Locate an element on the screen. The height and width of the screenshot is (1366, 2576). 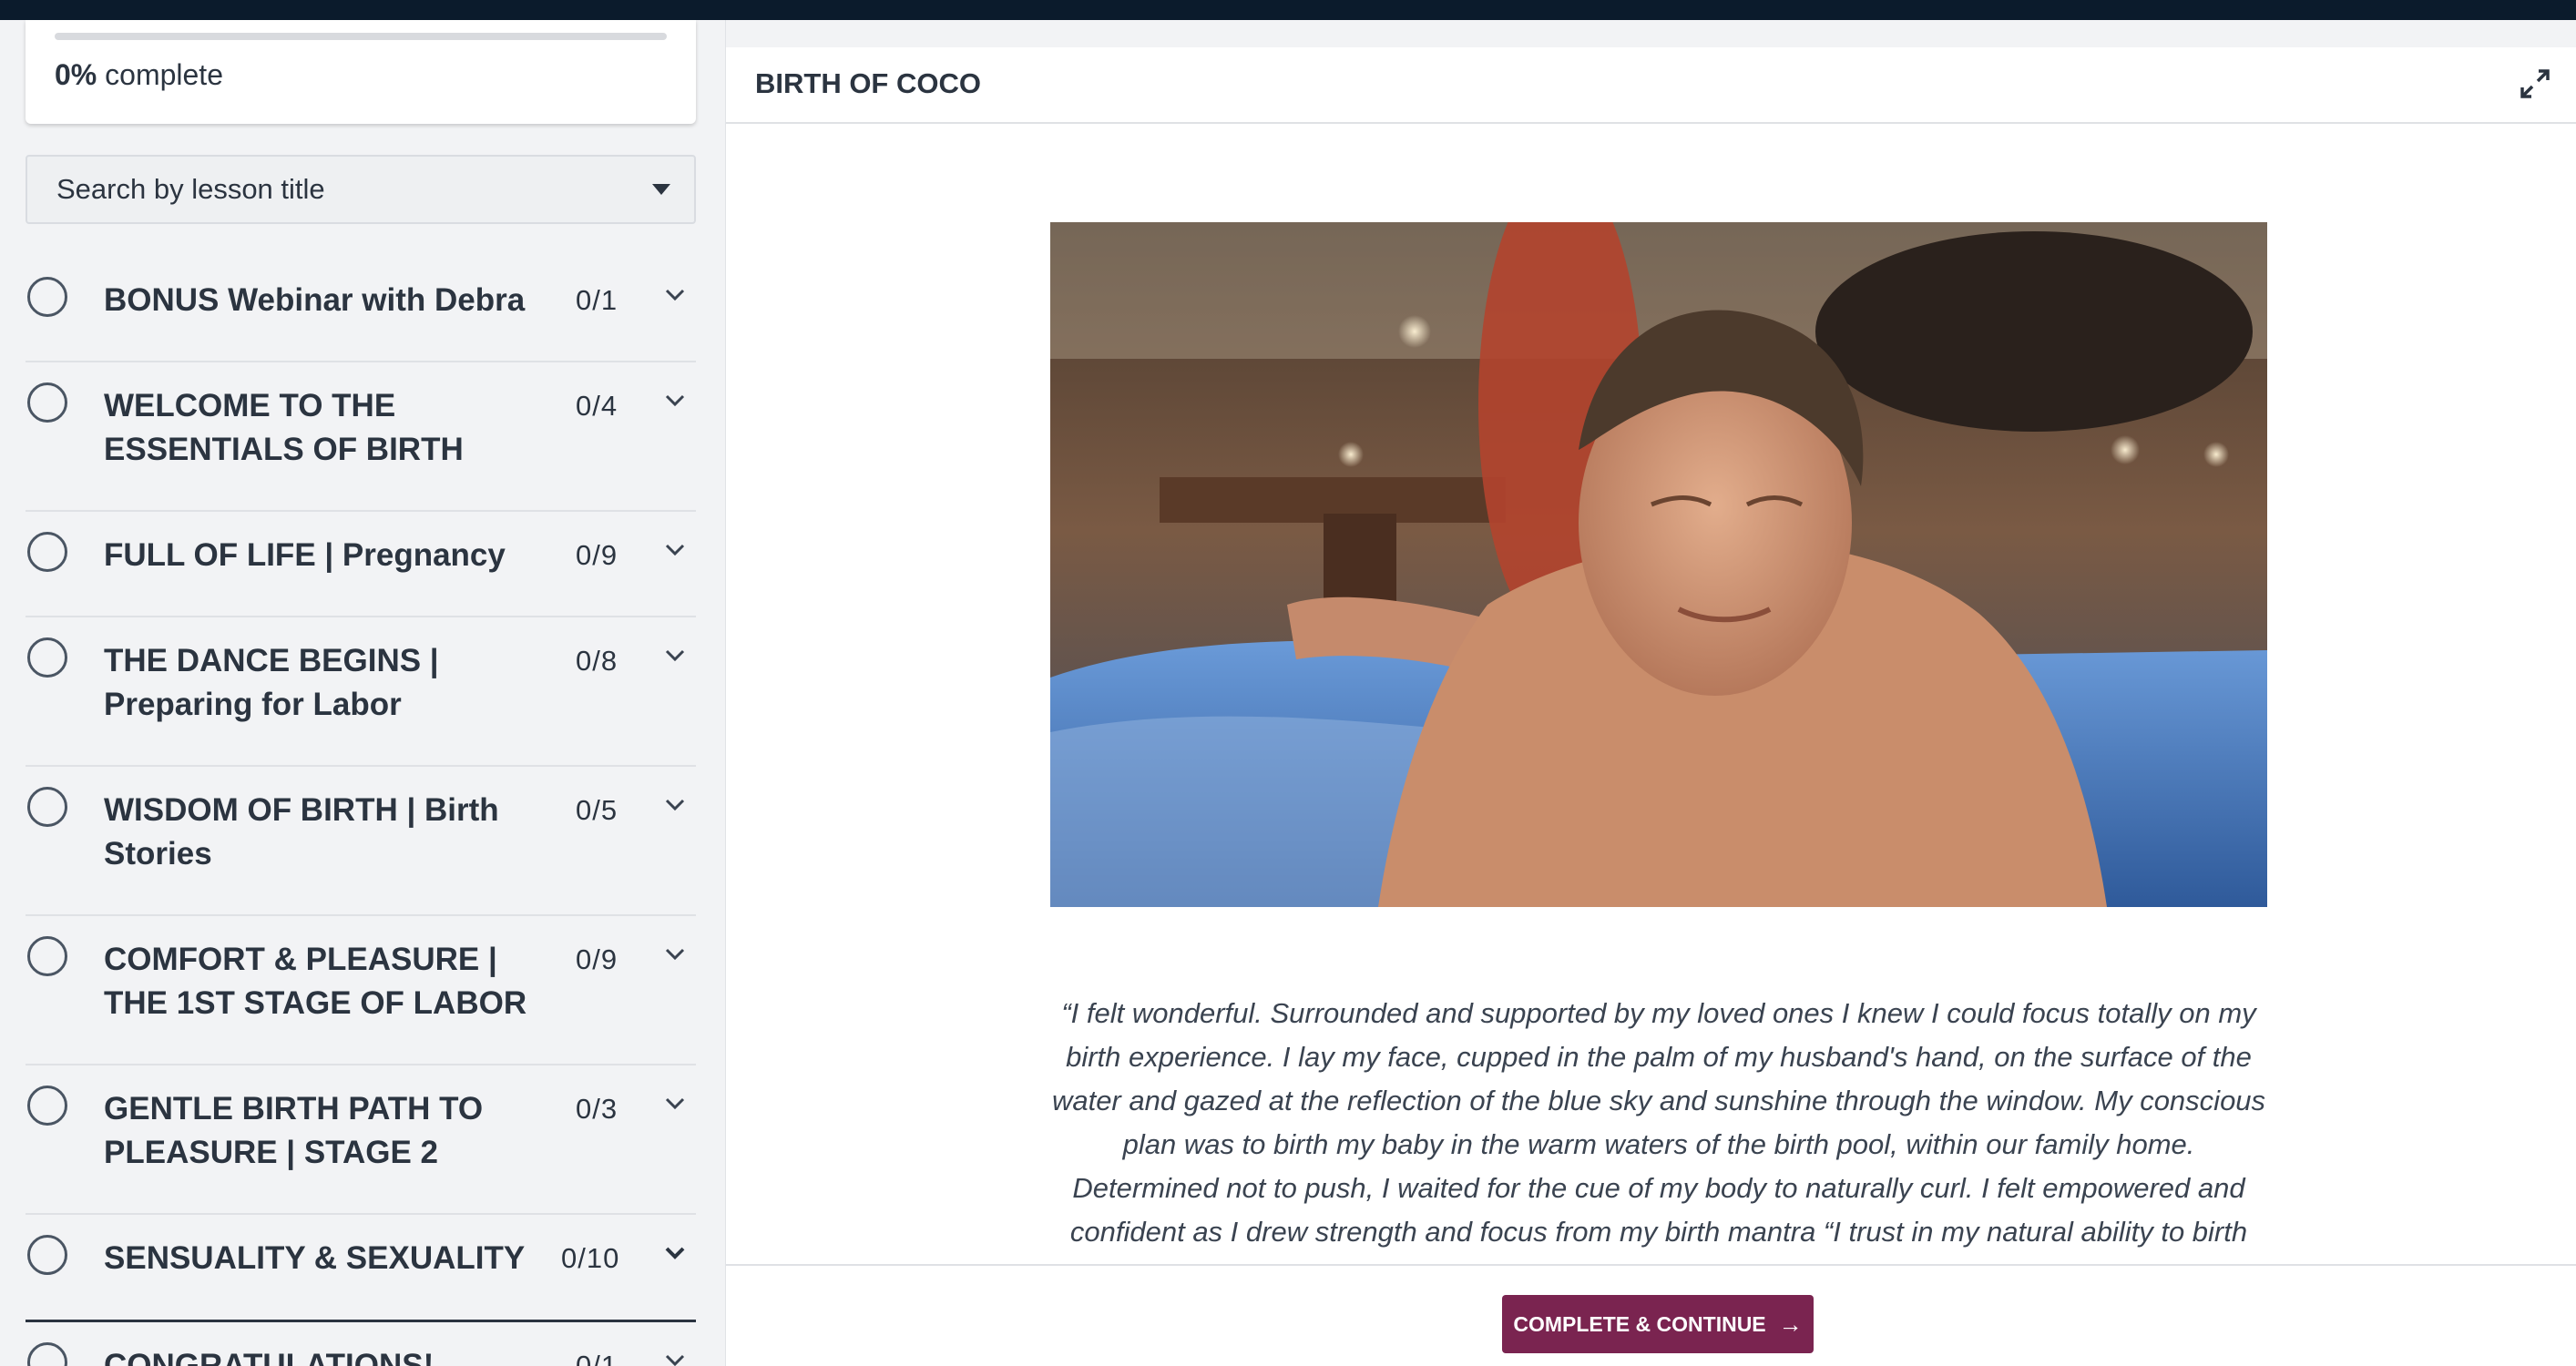
section-count: 0/3 is located at coordinates (597, 1109).